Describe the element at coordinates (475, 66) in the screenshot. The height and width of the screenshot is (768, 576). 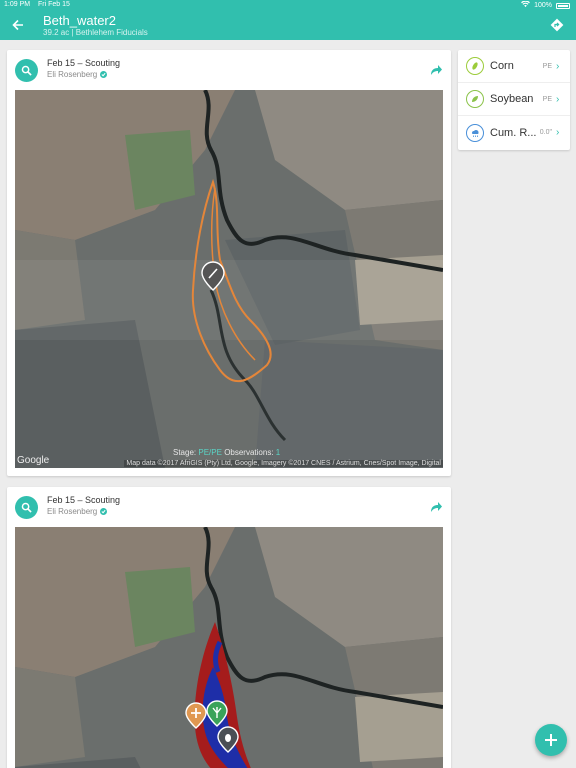
I see `corn-icon` at that location.